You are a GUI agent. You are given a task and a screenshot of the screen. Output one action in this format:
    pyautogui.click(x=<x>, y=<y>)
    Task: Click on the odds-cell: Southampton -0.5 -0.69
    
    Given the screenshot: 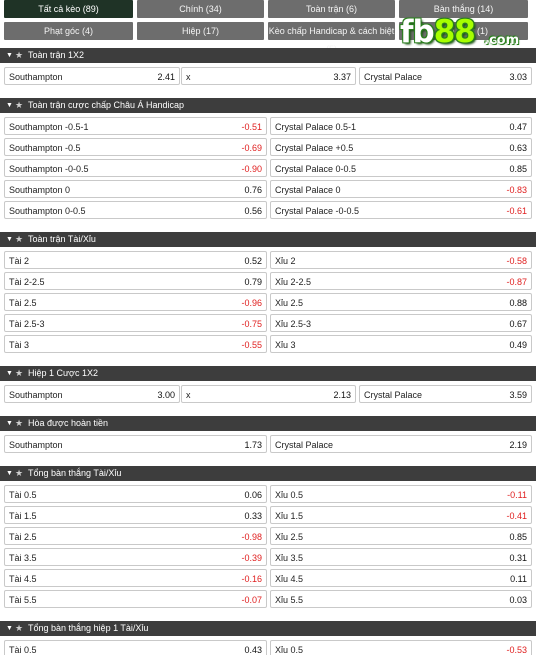 What is the action you would take?
    pyautogui.click(x=135, y=147)
    